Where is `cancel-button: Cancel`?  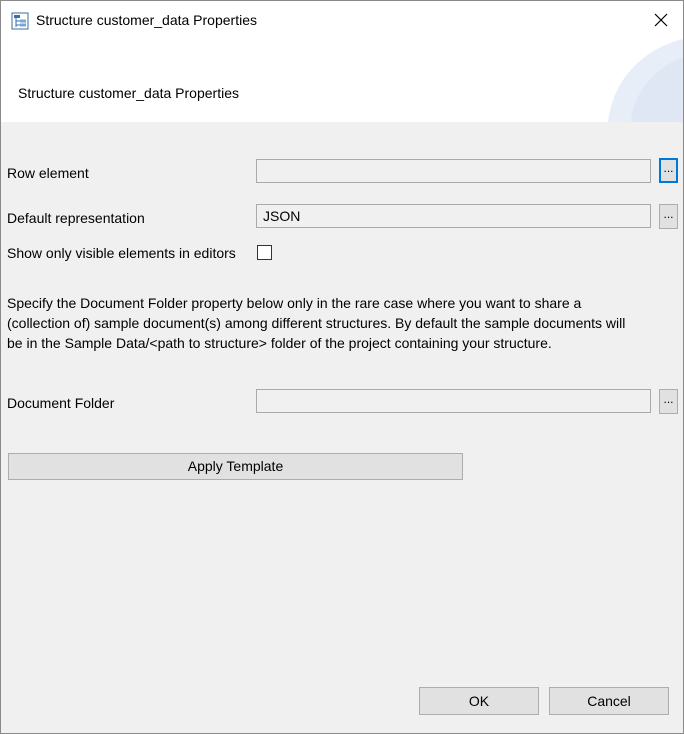 cancel-button: Cancel is located at coordinates (609, 701).